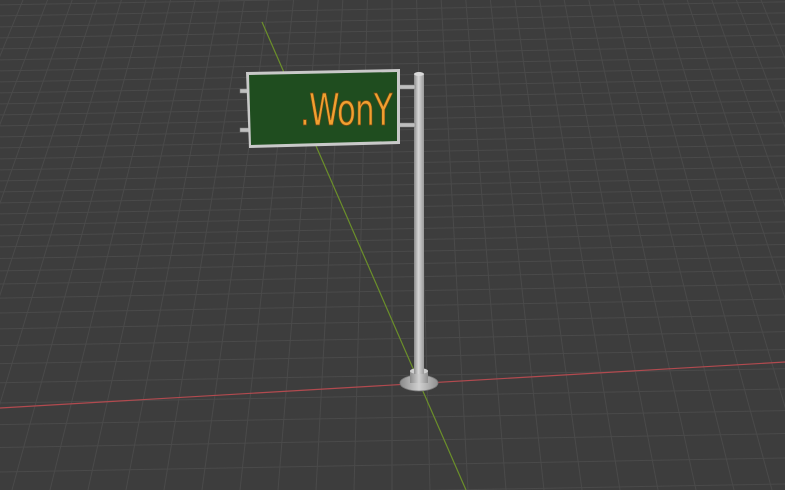 This screenshot has height=490, width=785. What do you see at coordinates (244, 130) in the screenshot?
I see `sign-bracket-bottom-left` at bounding box center [244, 130].